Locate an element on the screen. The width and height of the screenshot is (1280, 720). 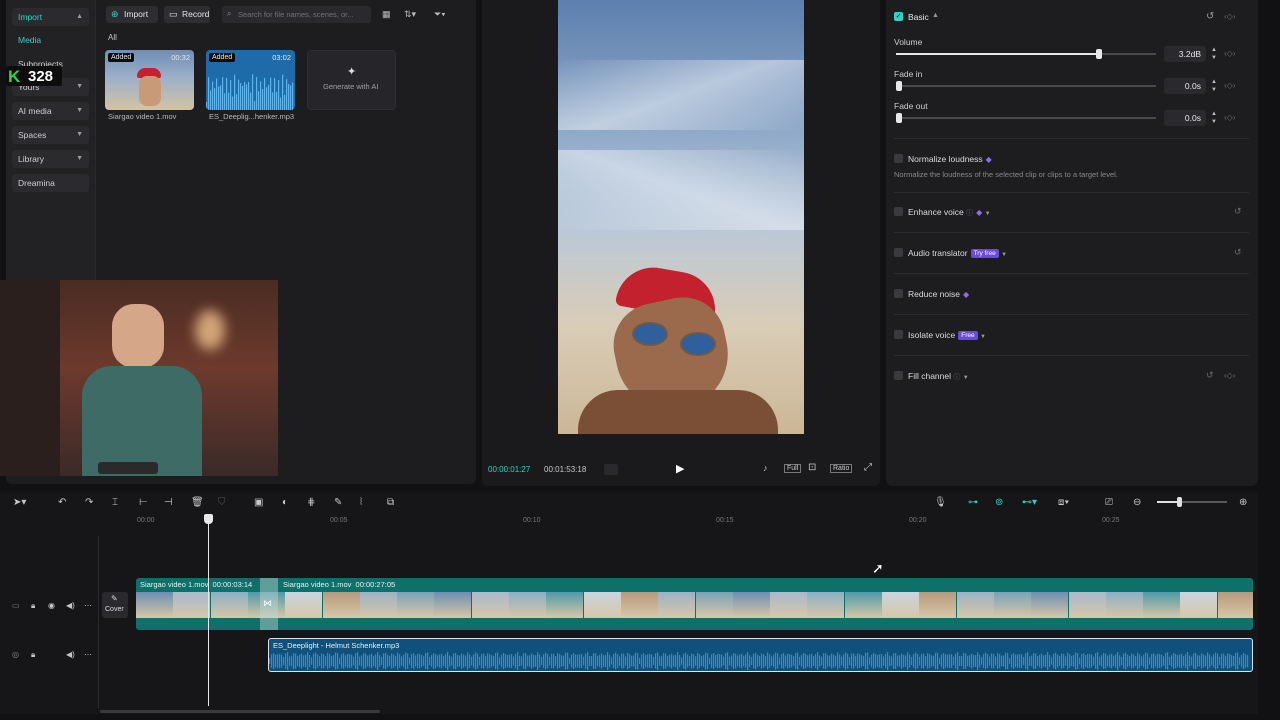
info-icon: ⓘ is located at coordinates (957, 377).